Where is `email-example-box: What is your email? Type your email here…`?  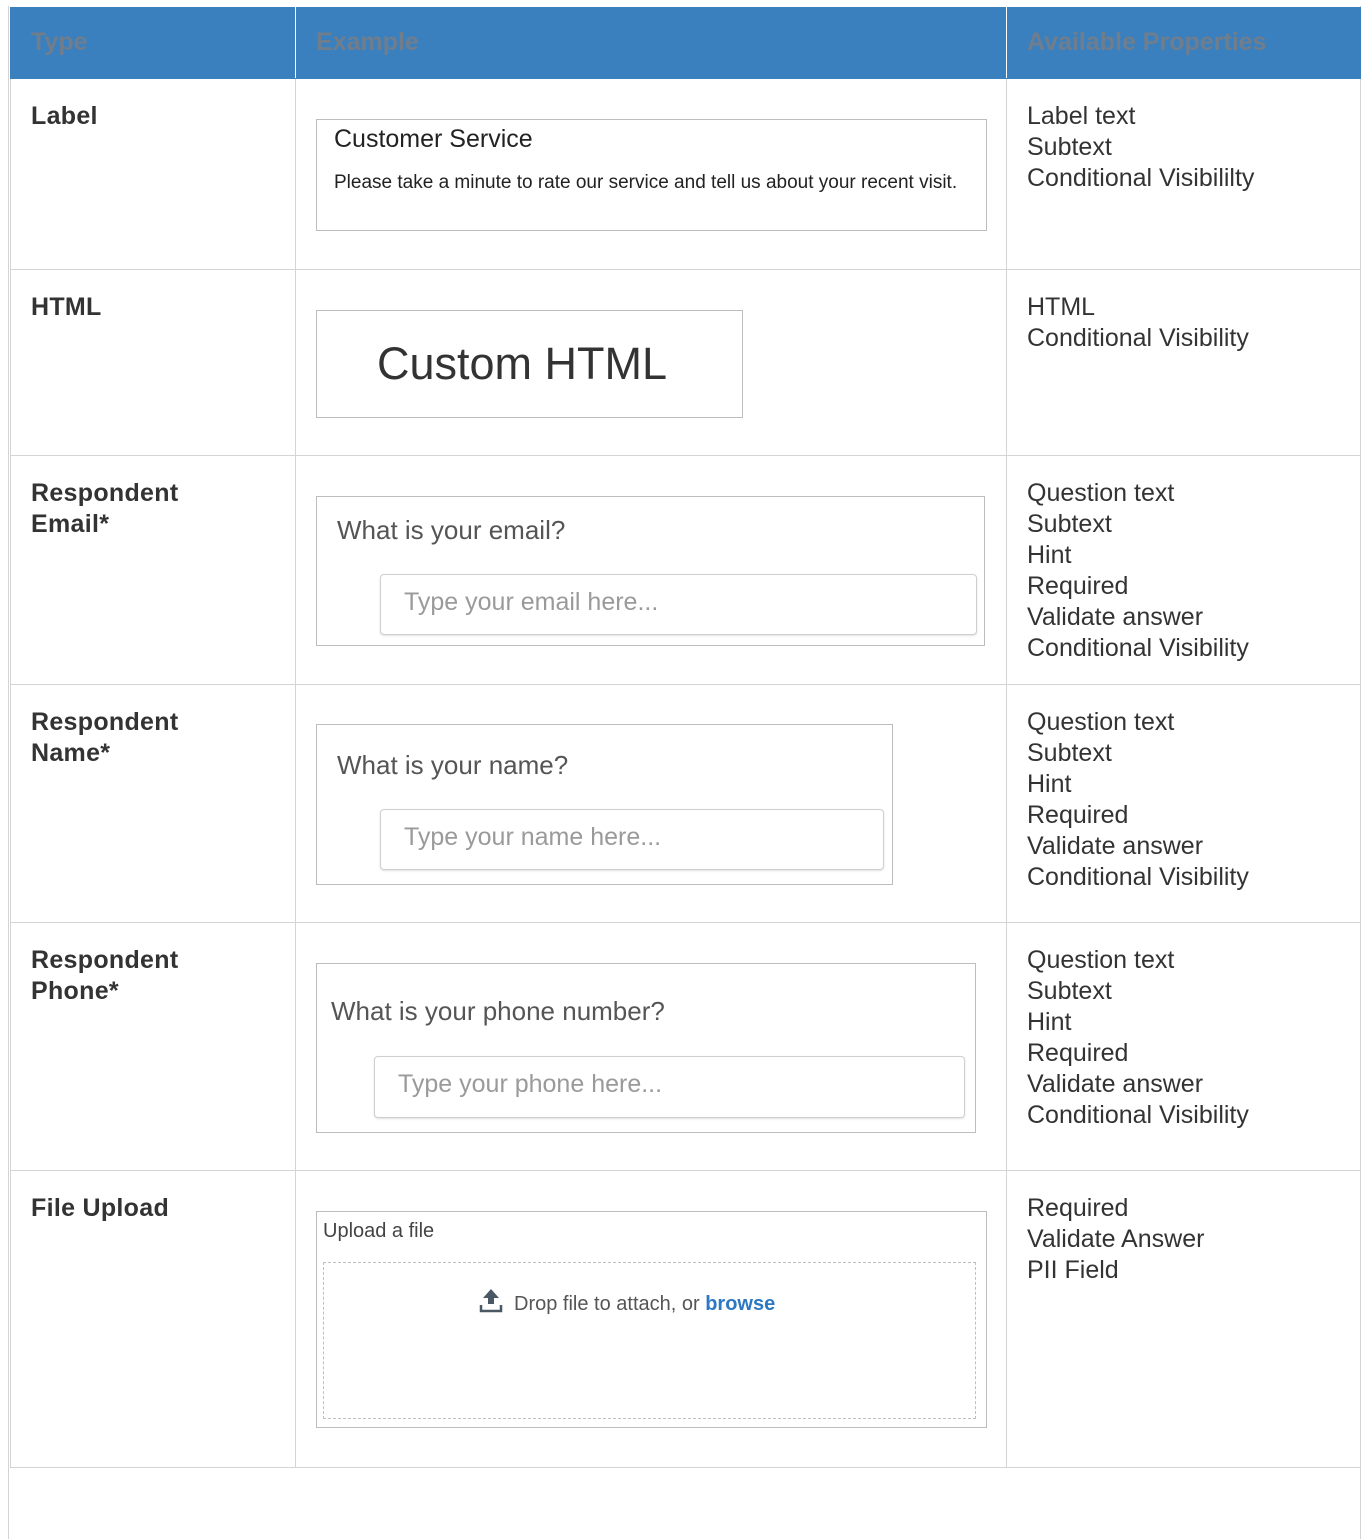 email-example-box: What is your email? Type your email here… is located at coordinates (650, 571).